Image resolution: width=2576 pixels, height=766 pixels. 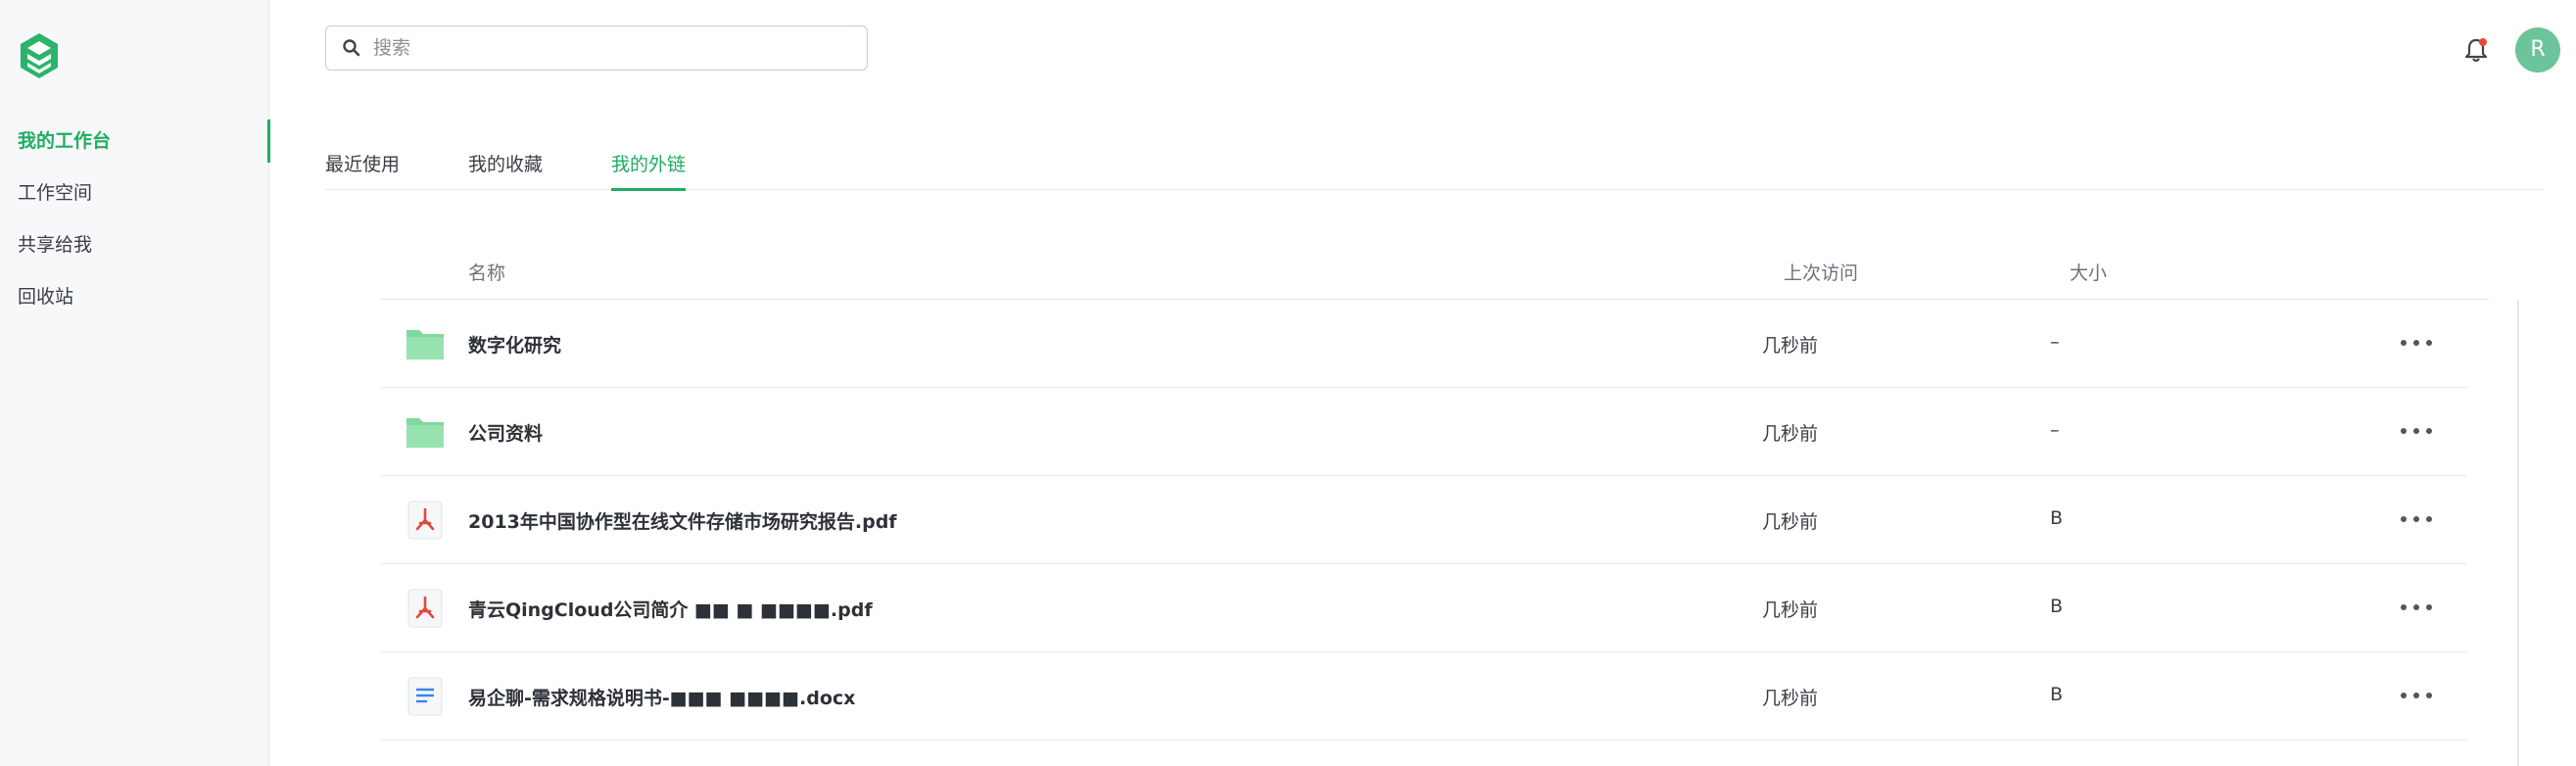 What do you see at coordinates (134, 305) in the screenshot?
I see `sidebar-item-recycle-bin: 回收站` at bounding box center [134, 305].